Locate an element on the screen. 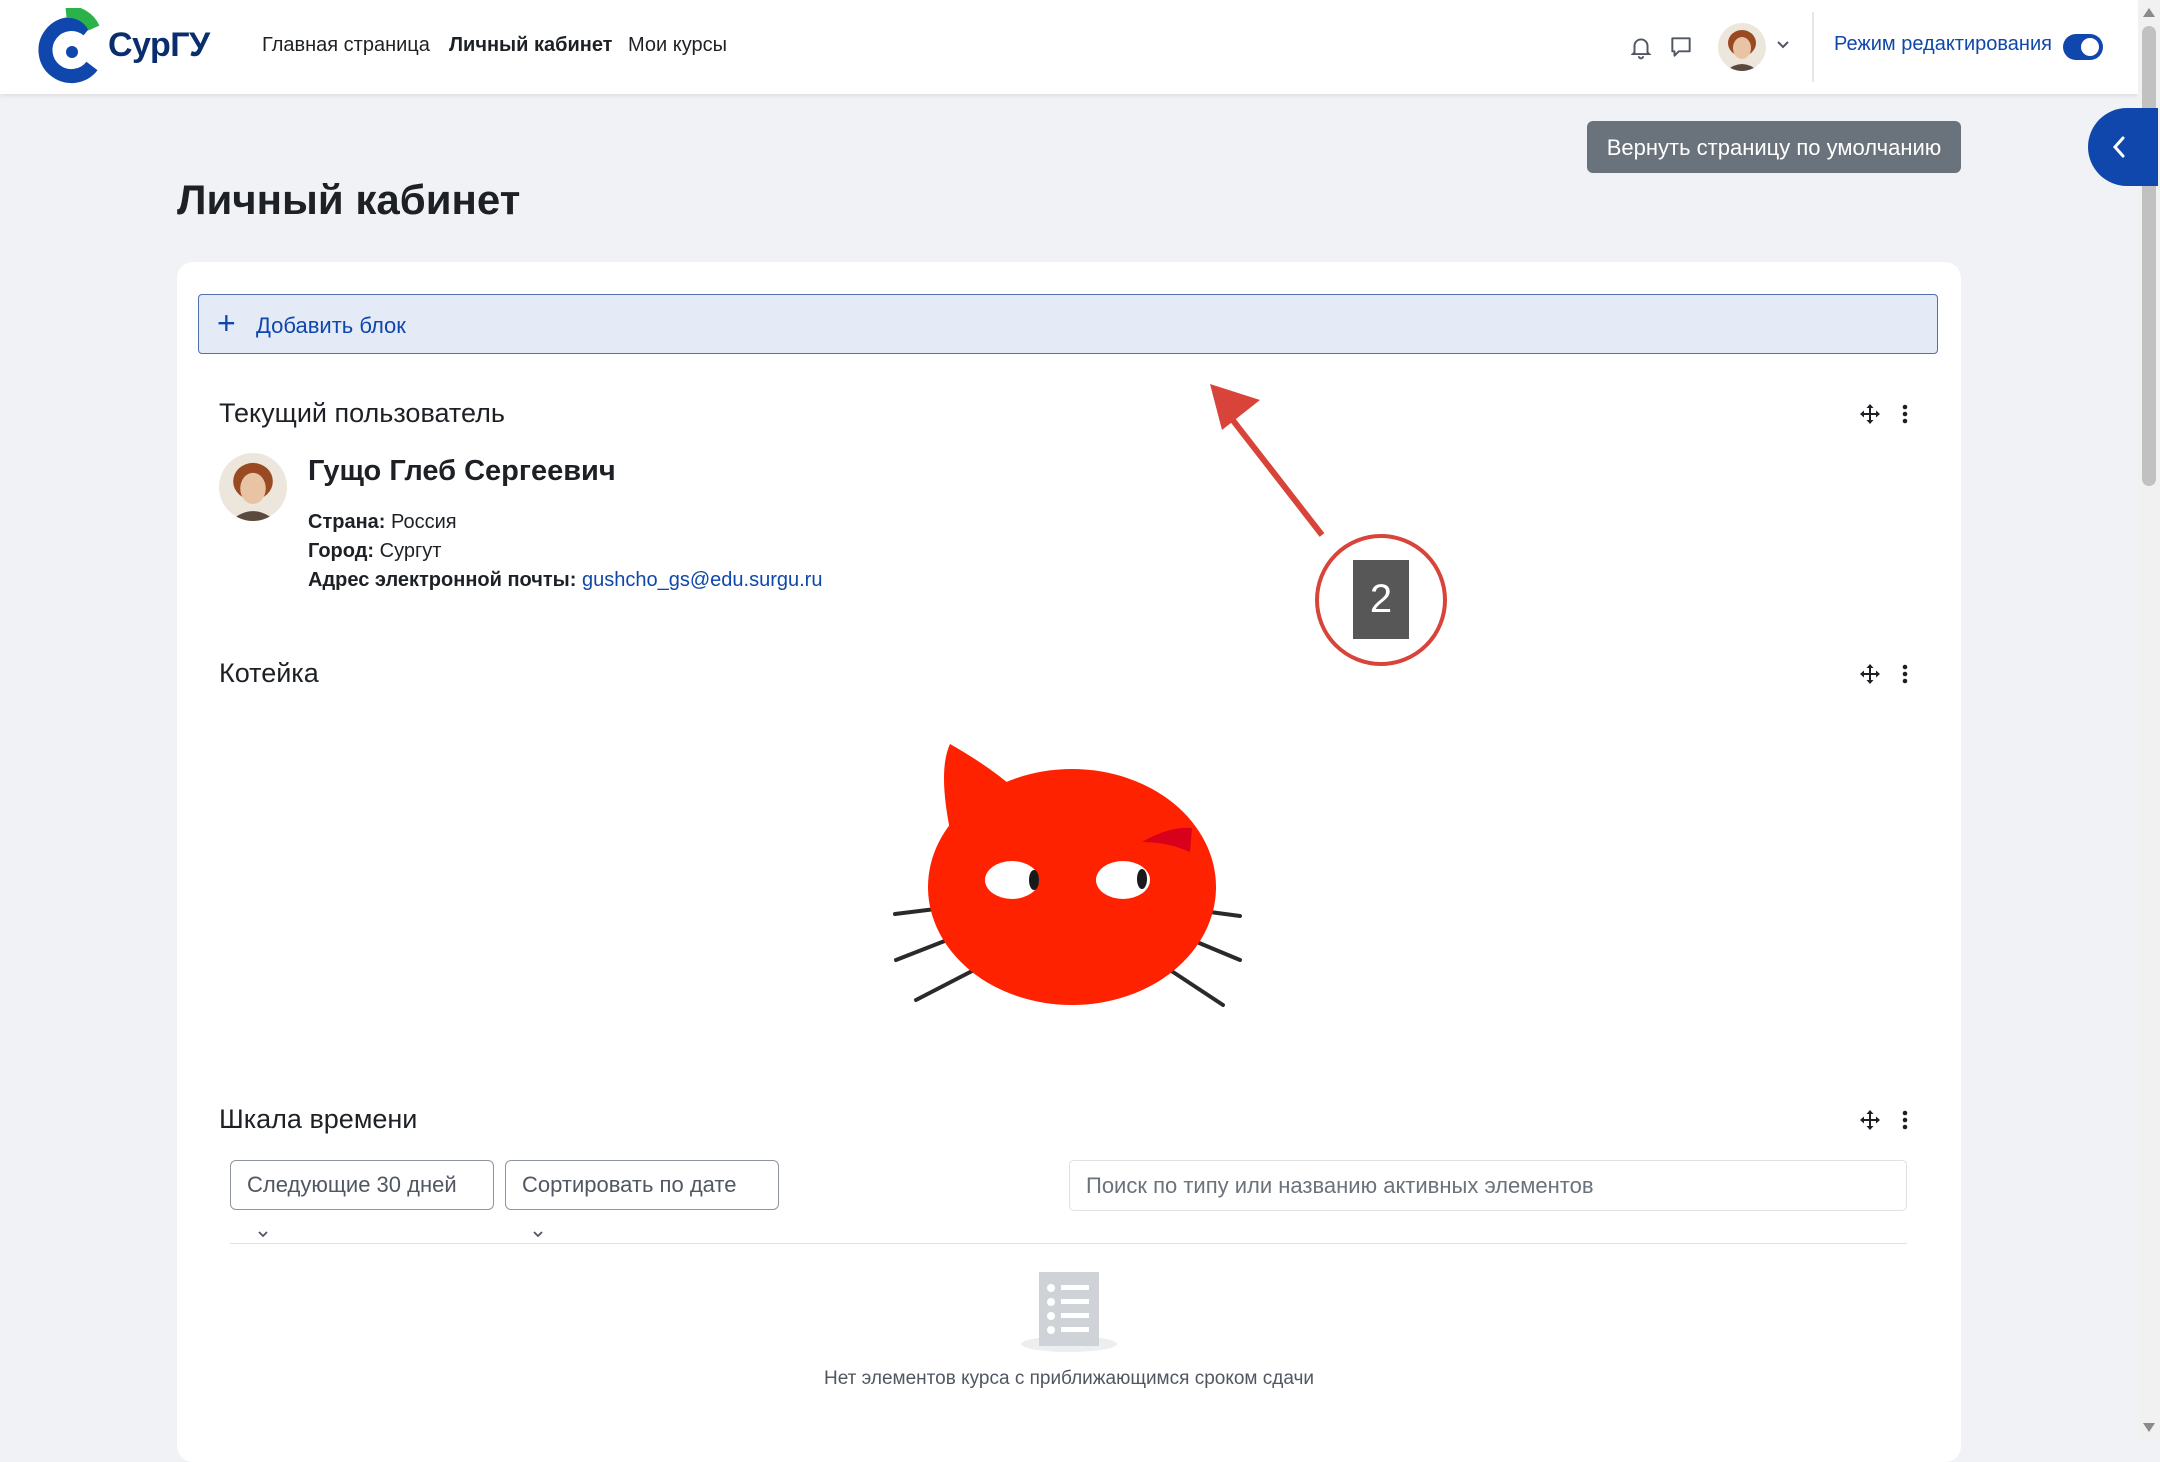 This screenshot has width=2160, height=1462. range-select-value: Следующие 30 дней is located at coordinates (352, 1184).